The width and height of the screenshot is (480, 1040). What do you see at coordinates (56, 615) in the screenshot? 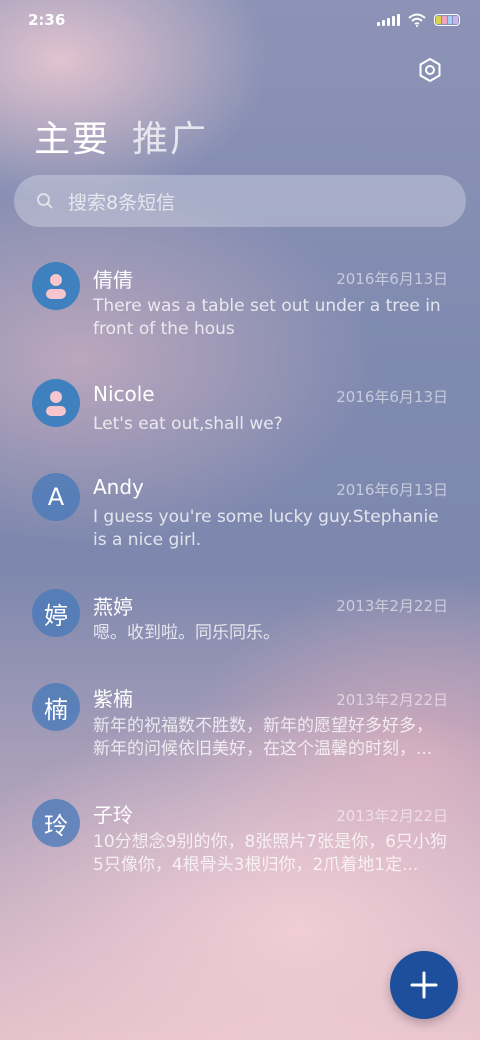
I see `avatar-letter: 婷` at bounding box center [56, 615].